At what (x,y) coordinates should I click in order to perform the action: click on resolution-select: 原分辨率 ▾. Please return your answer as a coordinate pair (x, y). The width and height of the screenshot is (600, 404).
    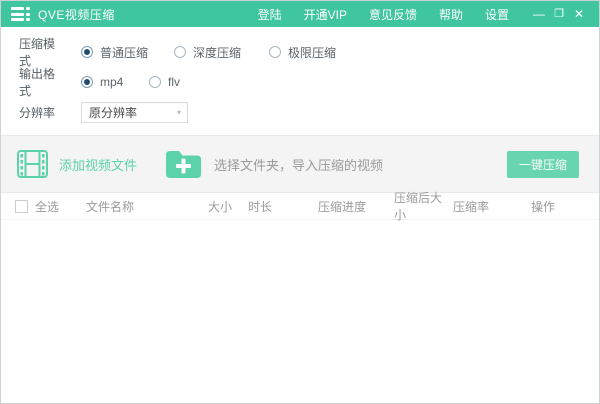
    Looking at the image, I should click on (134, 112).